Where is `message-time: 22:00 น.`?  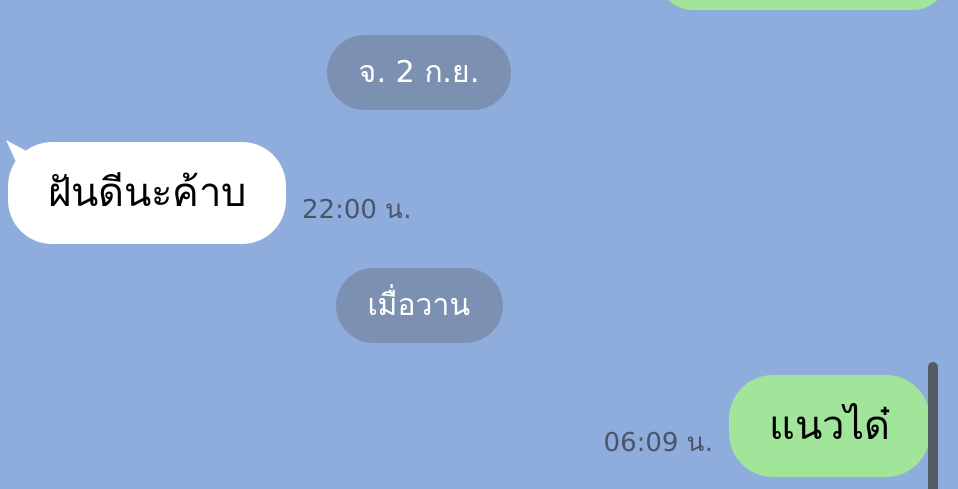
message-time: 22:00 น. is located at coordinates (357, 210).